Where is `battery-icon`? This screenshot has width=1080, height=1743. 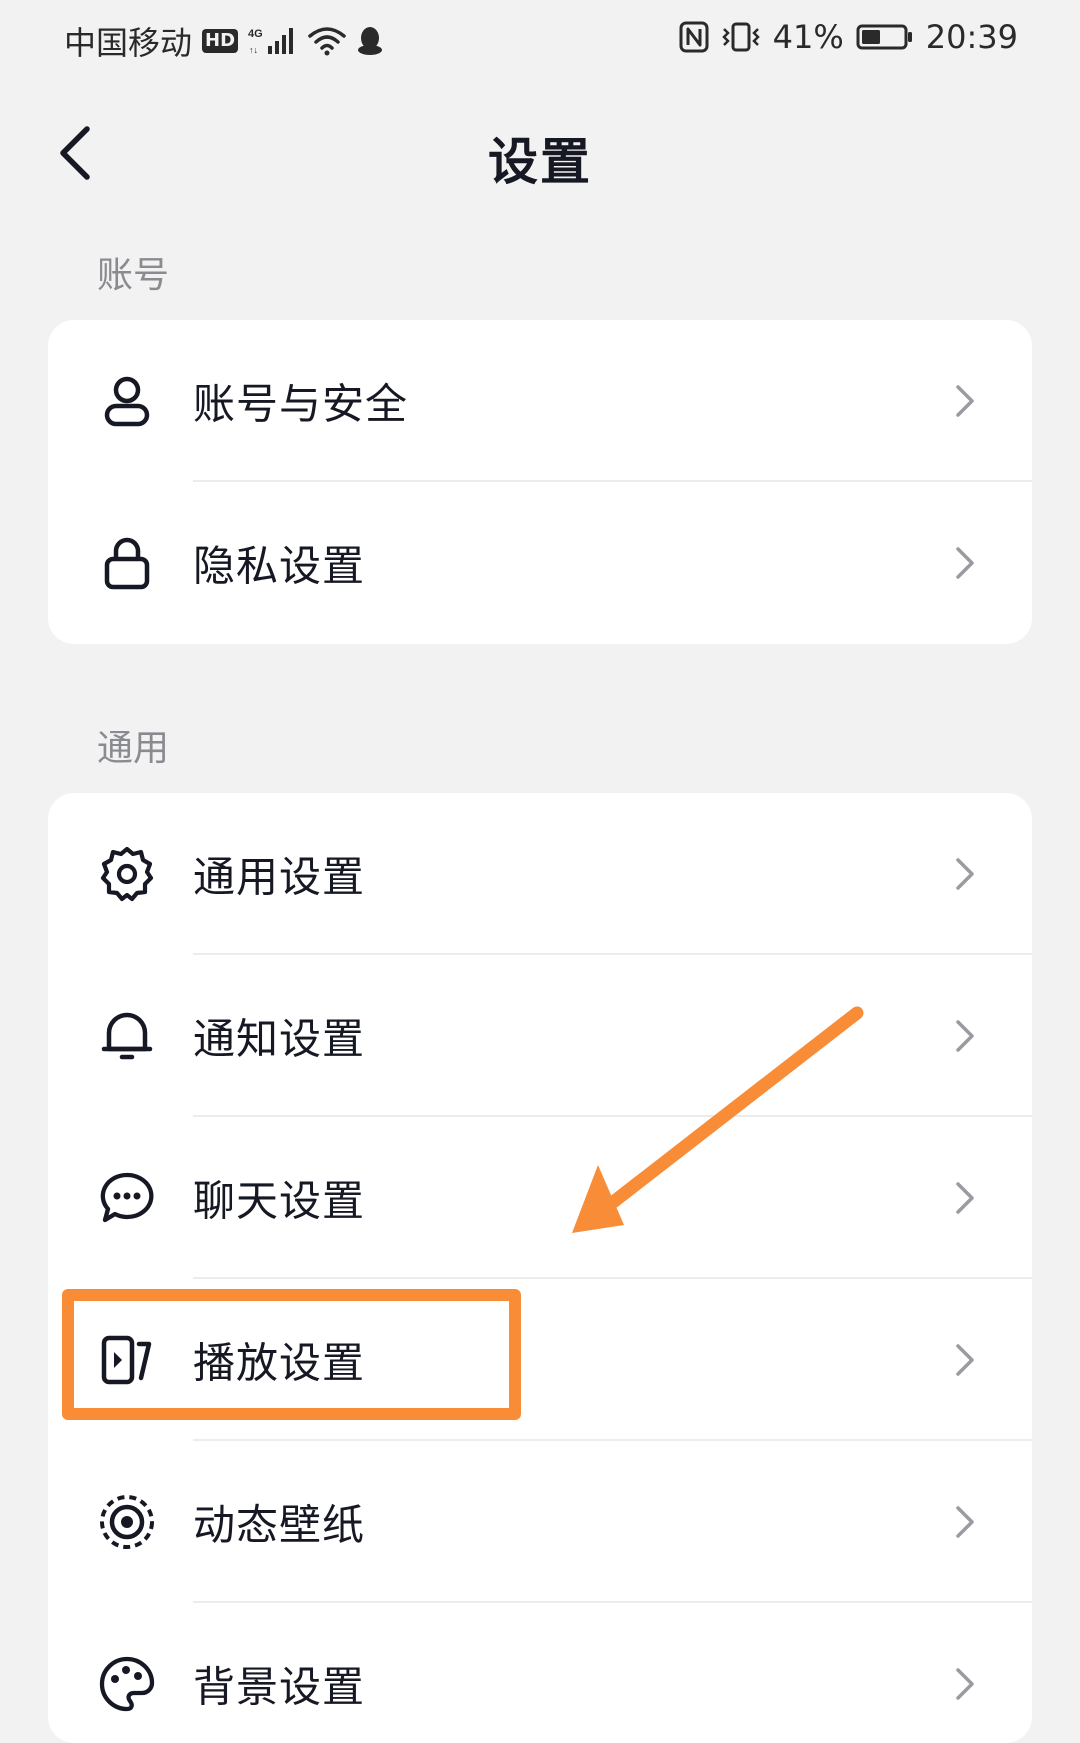 battery-icon is located at coordinates (885, 37).